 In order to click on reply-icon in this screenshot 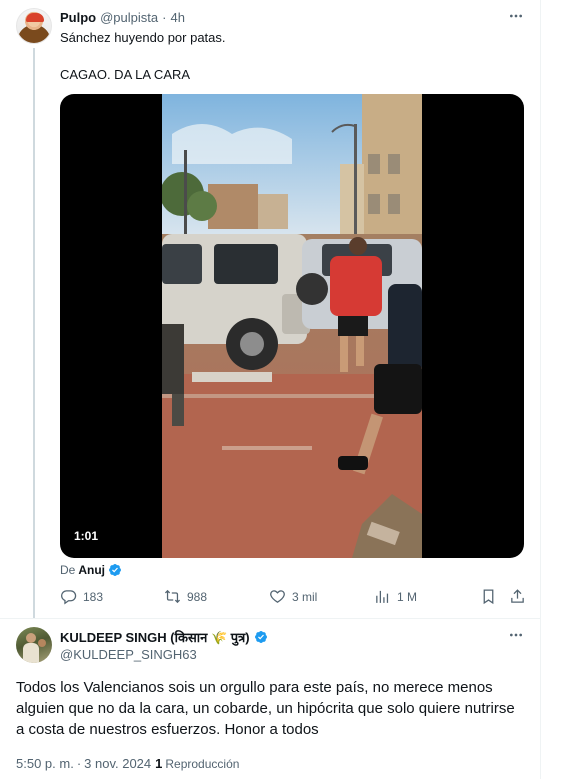, I will do `click(69, 597)`.